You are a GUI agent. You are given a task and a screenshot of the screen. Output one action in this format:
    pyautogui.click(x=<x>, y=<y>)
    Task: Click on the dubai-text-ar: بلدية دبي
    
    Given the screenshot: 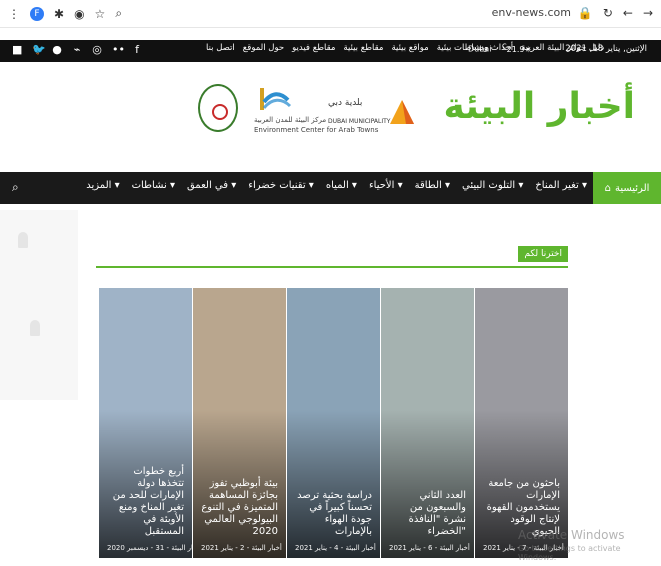 What is the action you would take?
    pyautogui.click(x=345, y=103)
    